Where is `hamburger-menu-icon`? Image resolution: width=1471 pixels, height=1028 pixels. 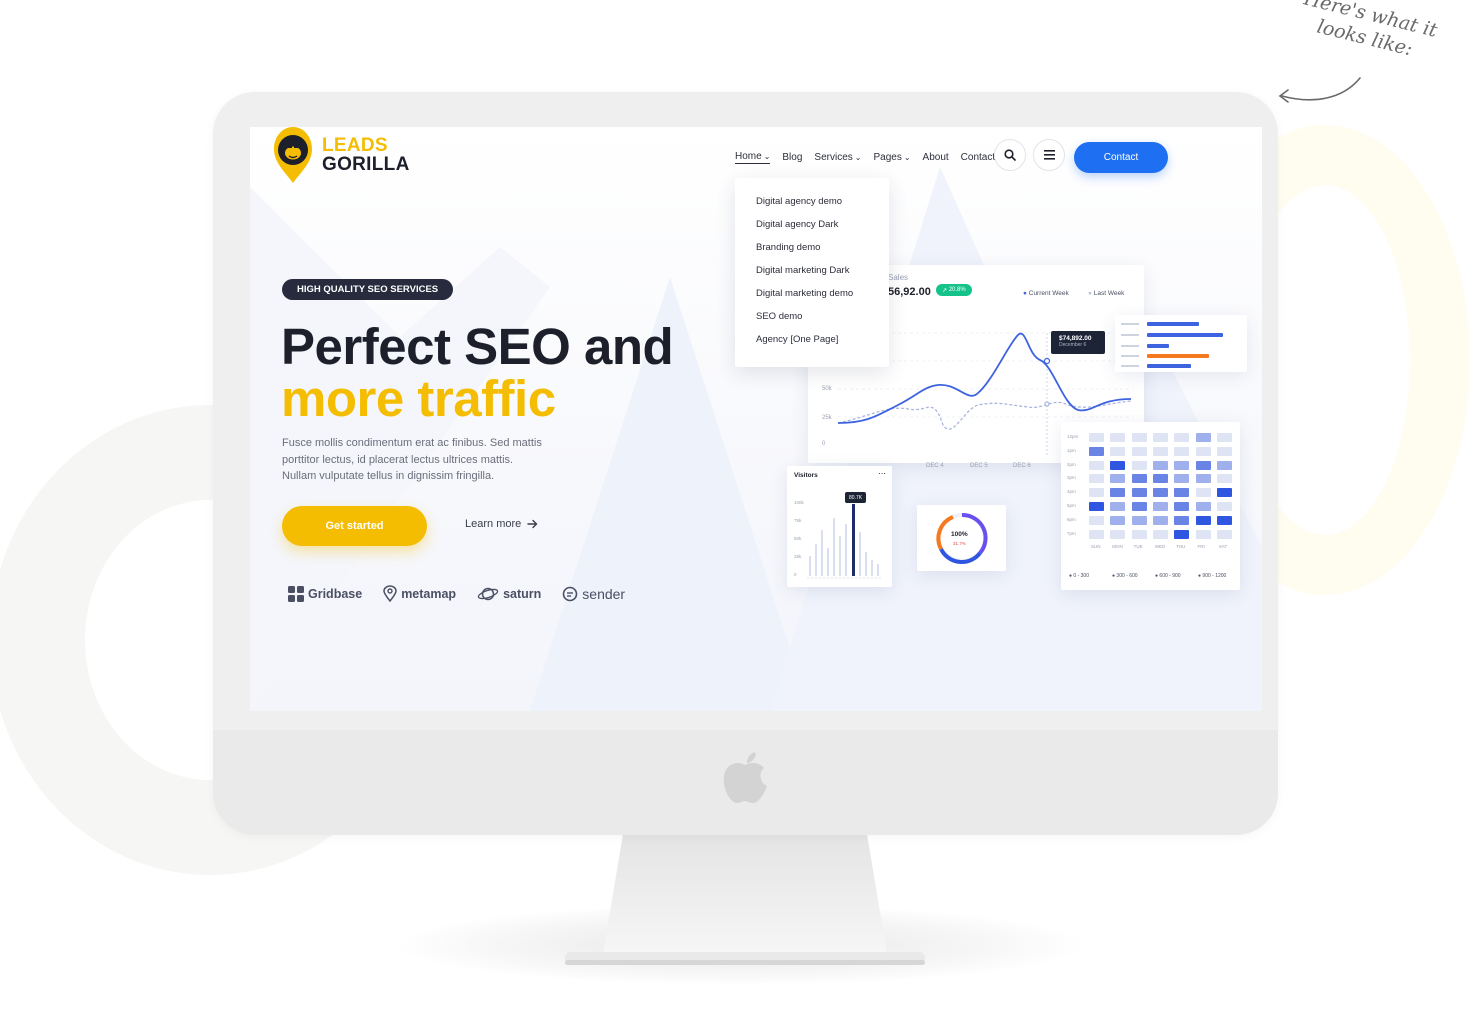
hamburger-menu-icon is located at coordinates (1049, 155).